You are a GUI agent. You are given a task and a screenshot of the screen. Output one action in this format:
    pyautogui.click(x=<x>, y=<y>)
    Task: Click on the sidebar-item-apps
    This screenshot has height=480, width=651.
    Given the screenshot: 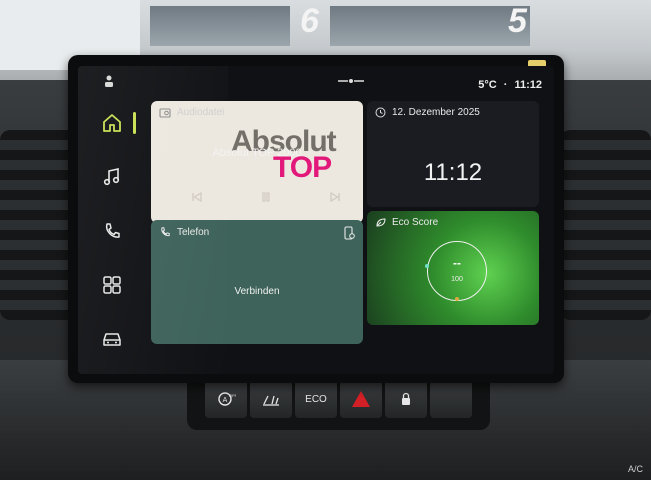 What is the action you would take?
    pyautogui.click(x=112, y=285)
    